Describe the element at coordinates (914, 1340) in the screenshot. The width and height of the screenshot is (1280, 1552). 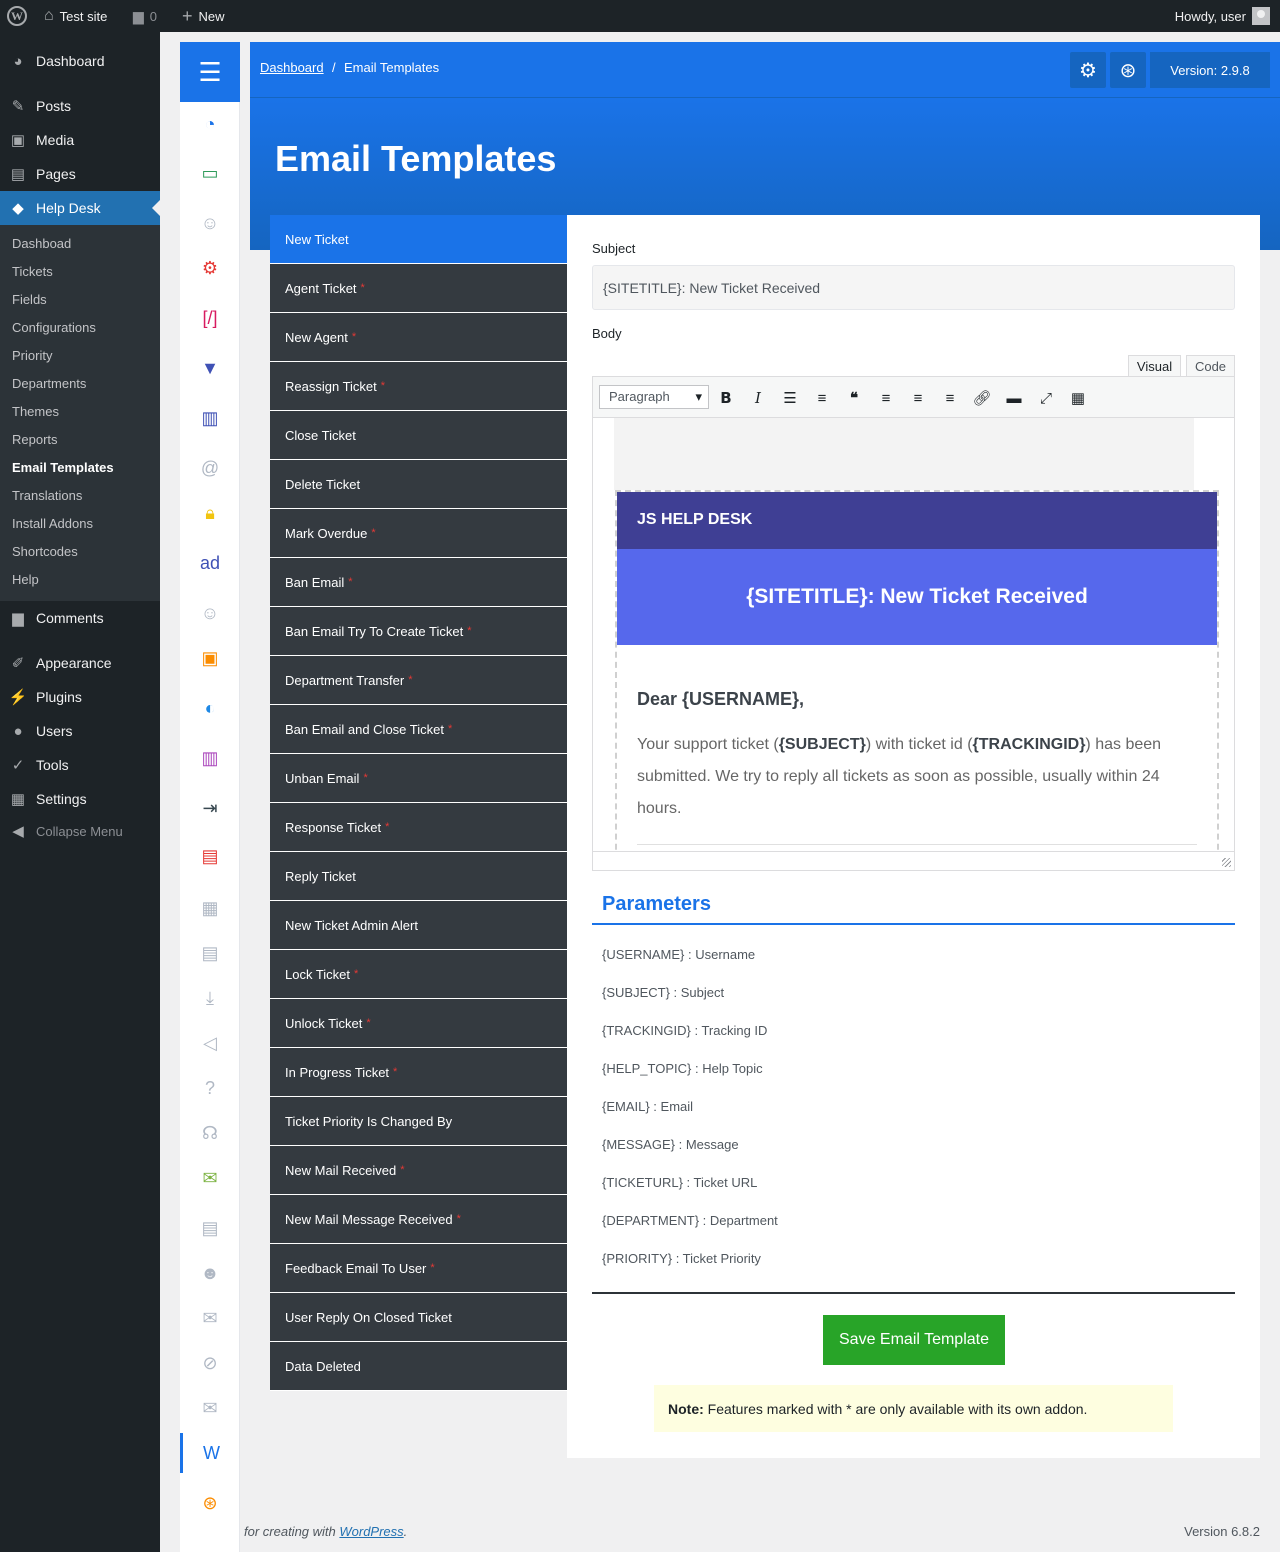
I see `save-email-template-button: Save Email Template` at that location.